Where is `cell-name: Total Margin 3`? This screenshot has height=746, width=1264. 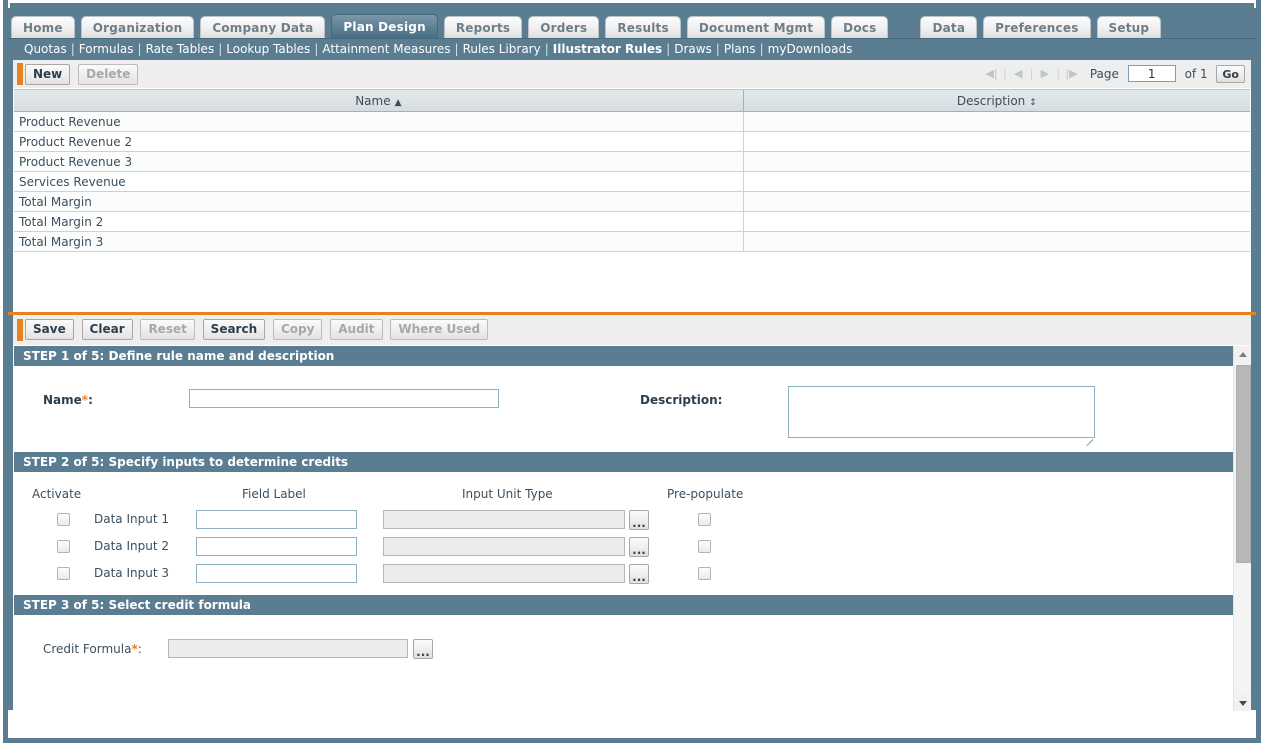 cell-name: Total Margin 3 is located at coordinates (379, 241).